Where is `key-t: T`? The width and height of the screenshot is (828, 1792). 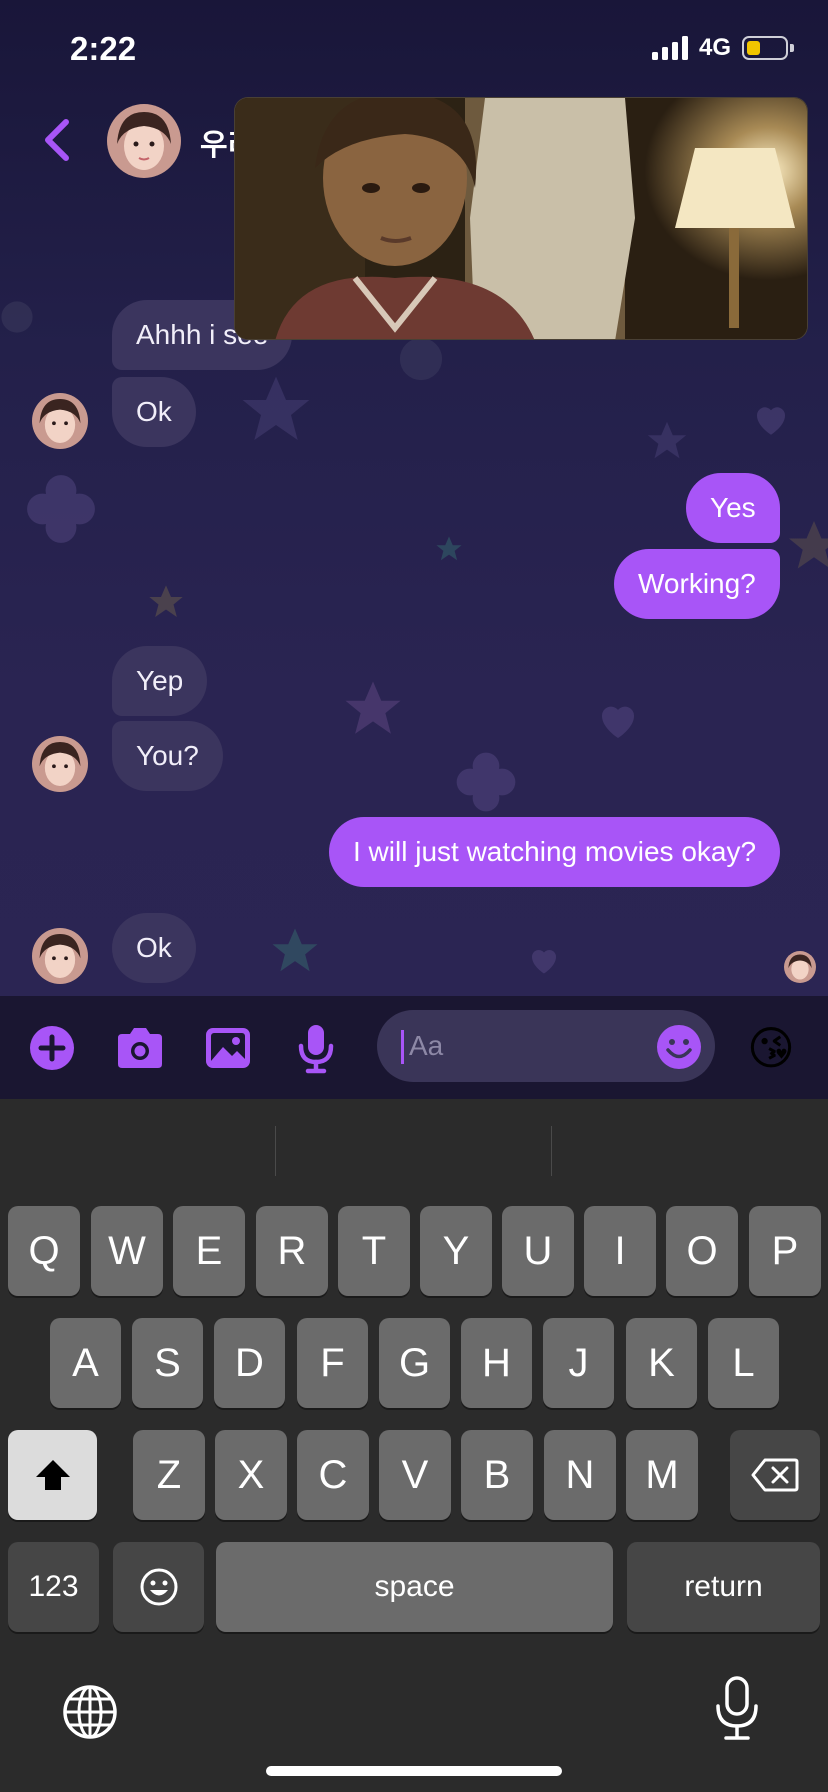 key-t: T is located at coordinates (374, 1251).